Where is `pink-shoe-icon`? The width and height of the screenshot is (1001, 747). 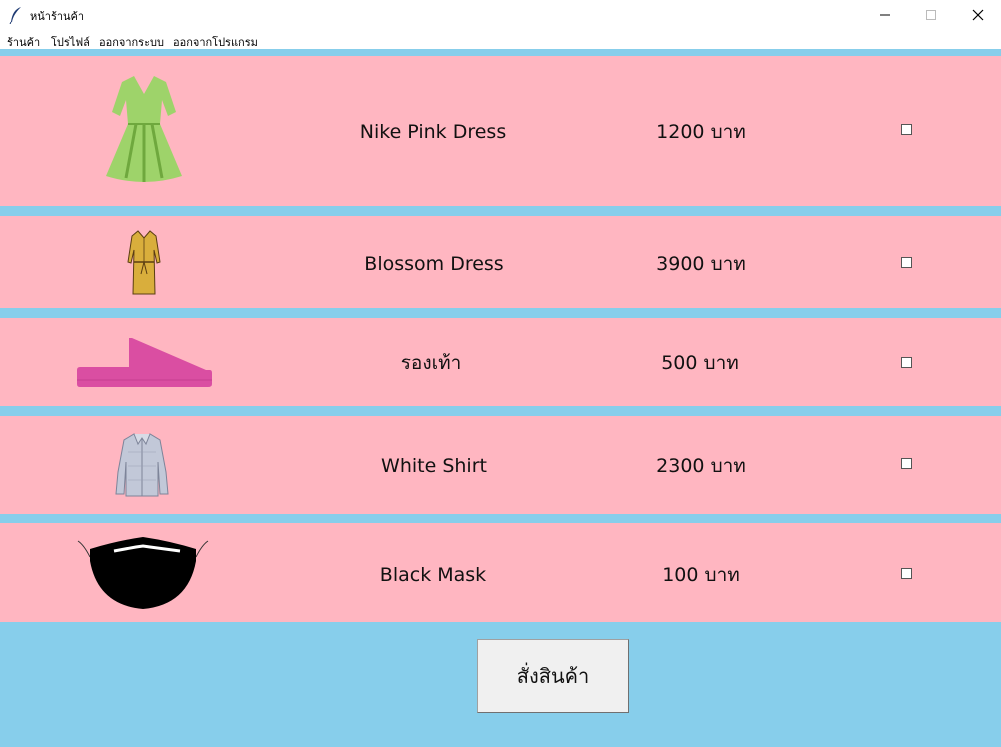
pink-shoe-icon is located at coordinates (144, 362).